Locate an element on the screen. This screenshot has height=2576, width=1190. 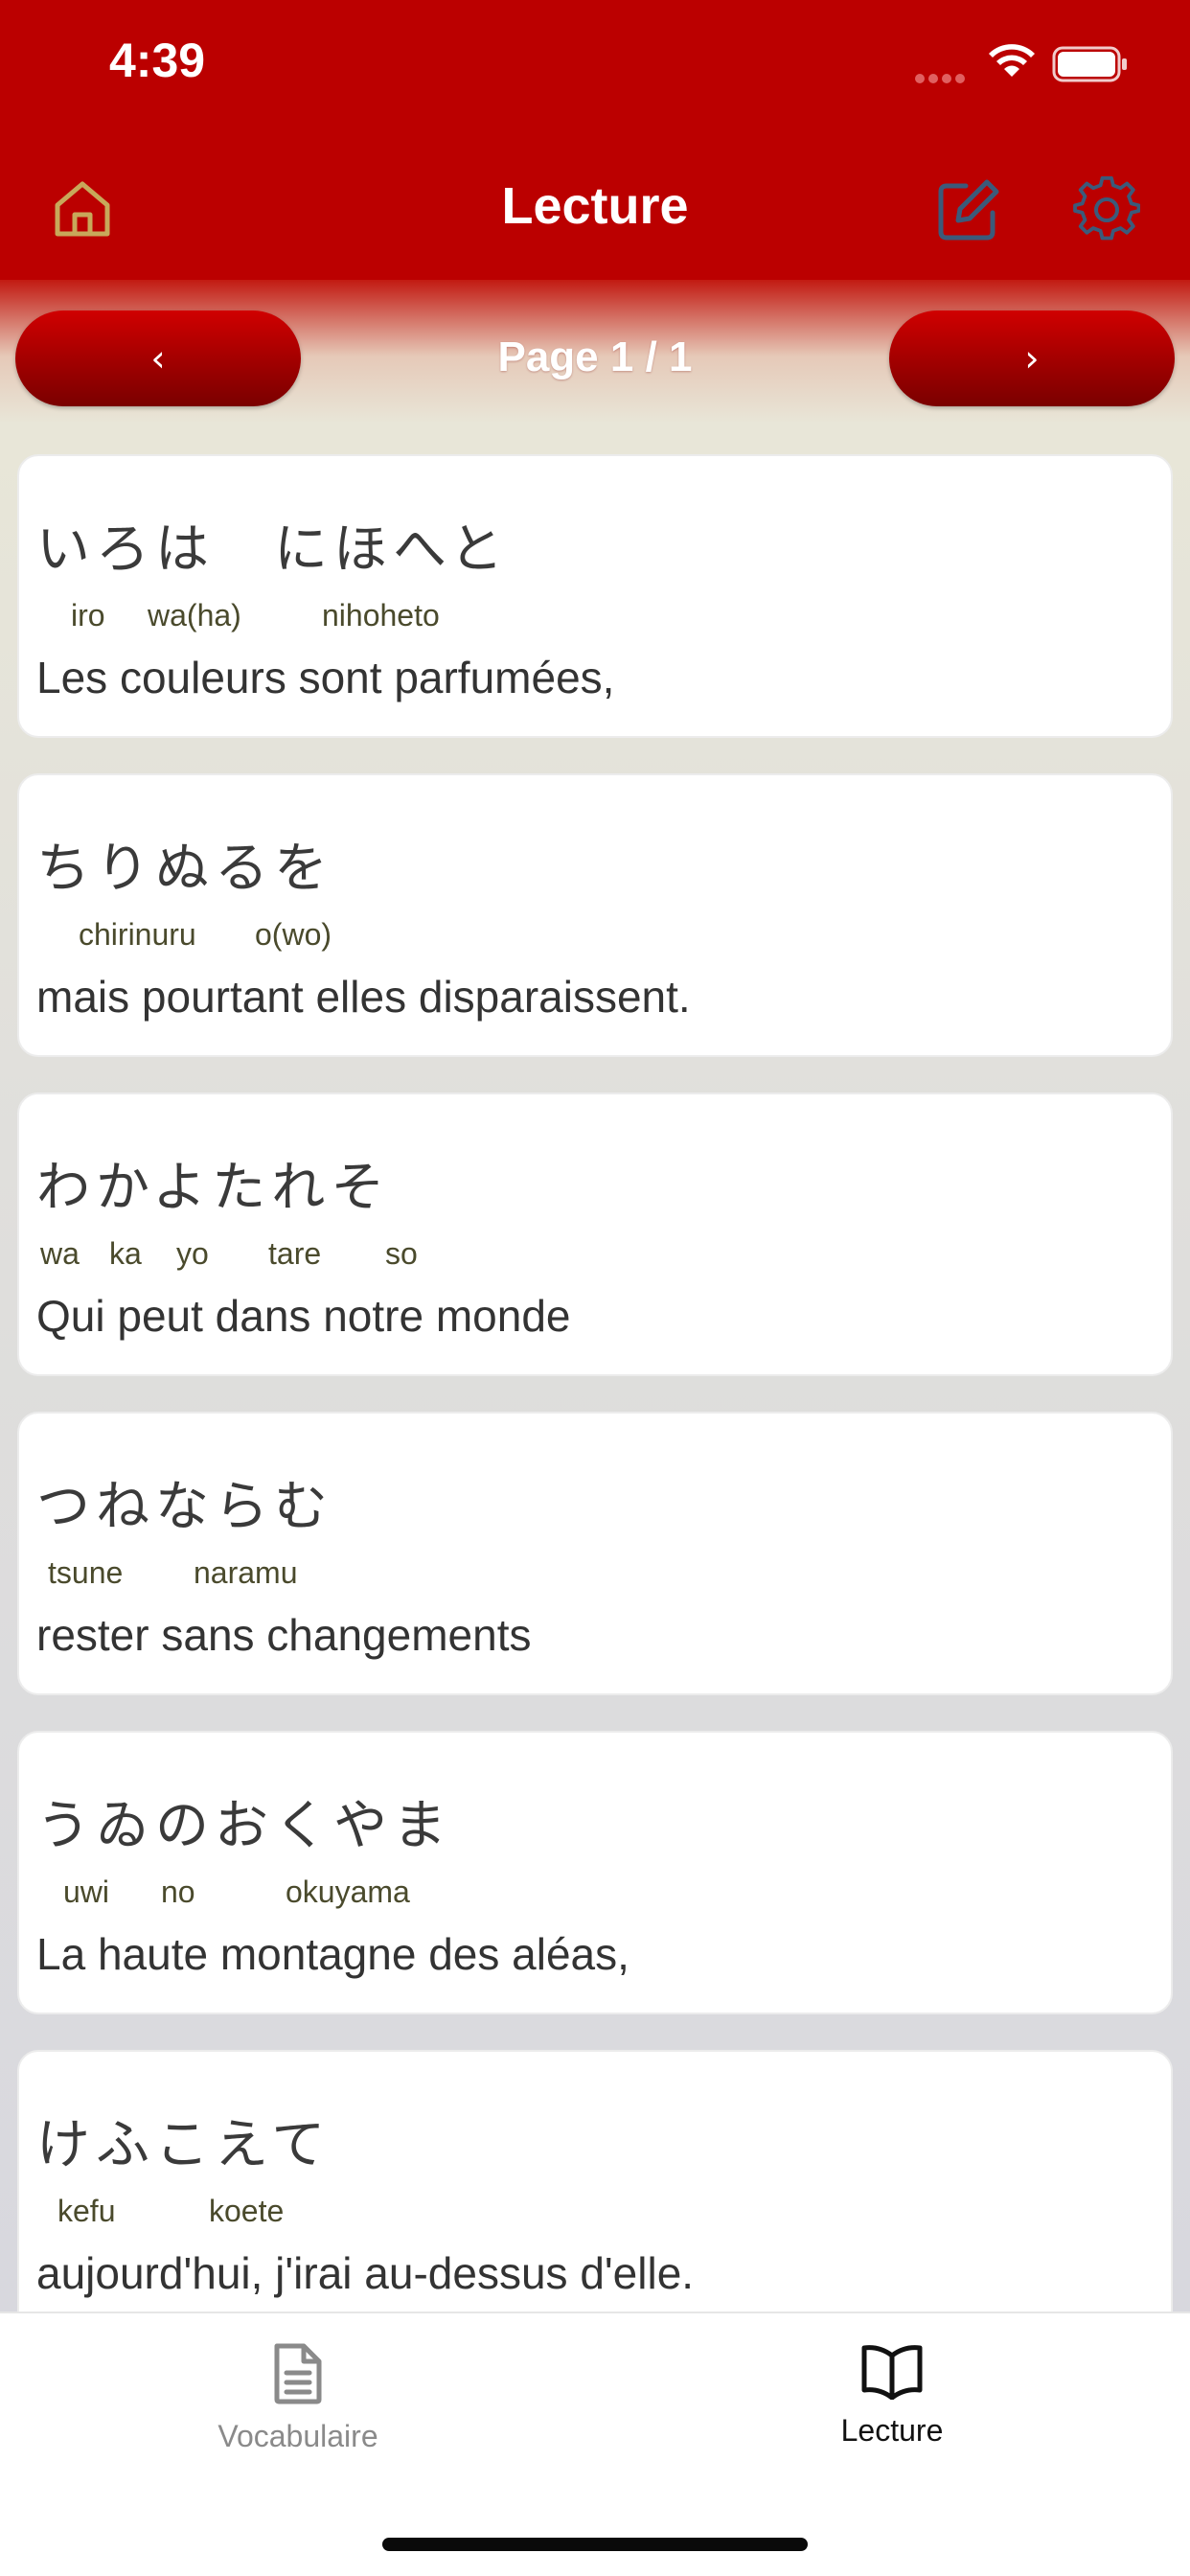
romaji-label: wa(ha) is located at coordinates (195, 615).